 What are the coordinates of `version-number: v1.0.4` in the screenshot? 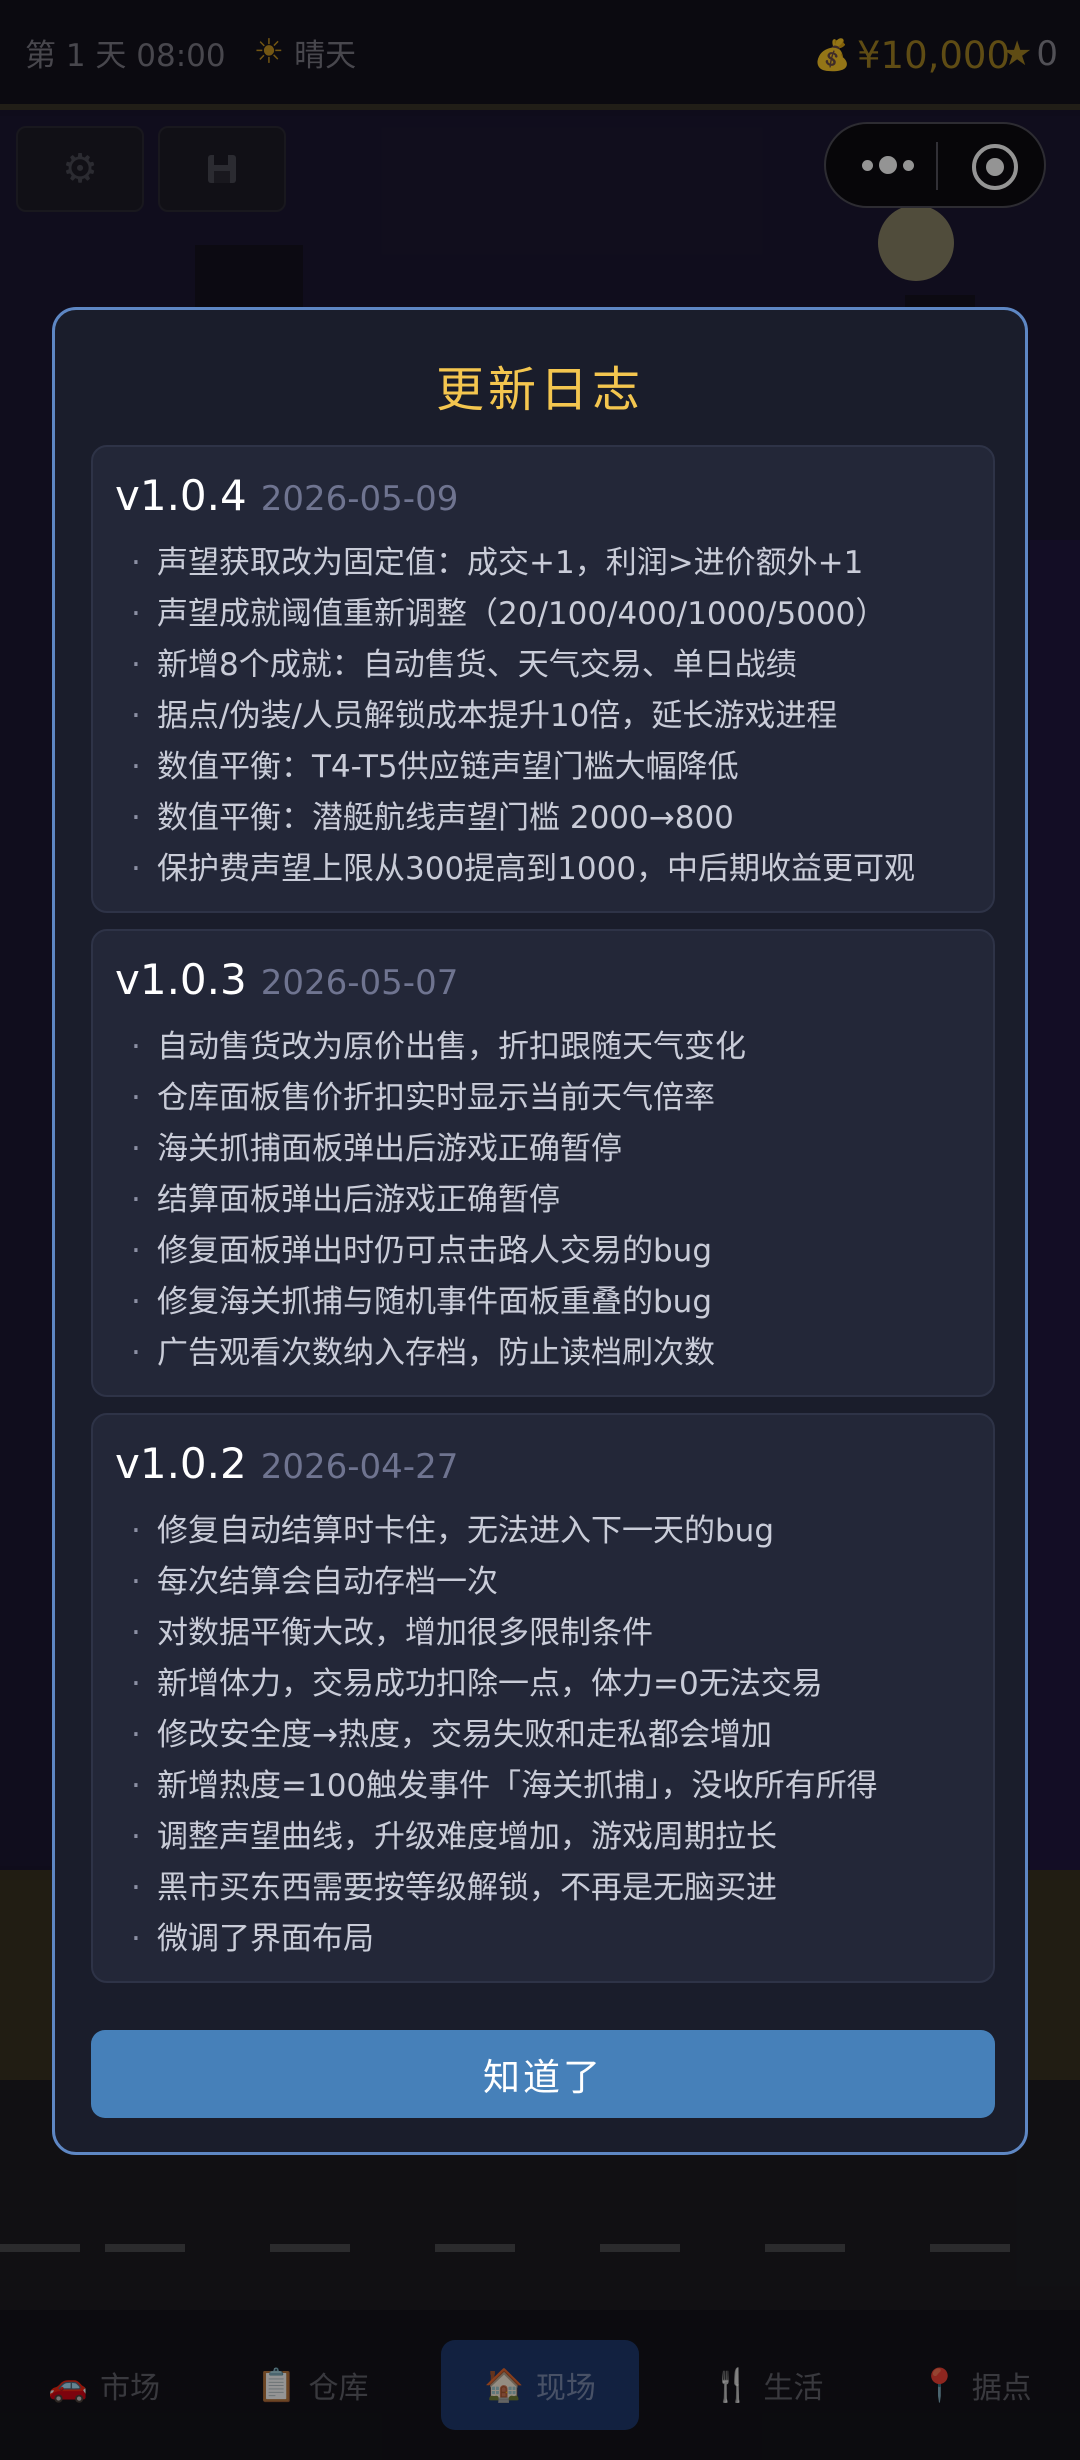 It's located at (181, 495).